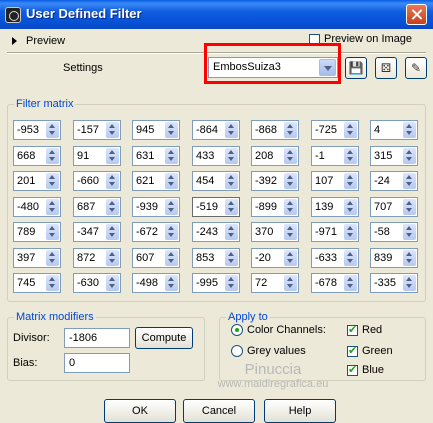  What do you see at coordinates (156, 283) in the screenshot?
I see `matrix-cell-input: -498` at bounding box center [156, 283].